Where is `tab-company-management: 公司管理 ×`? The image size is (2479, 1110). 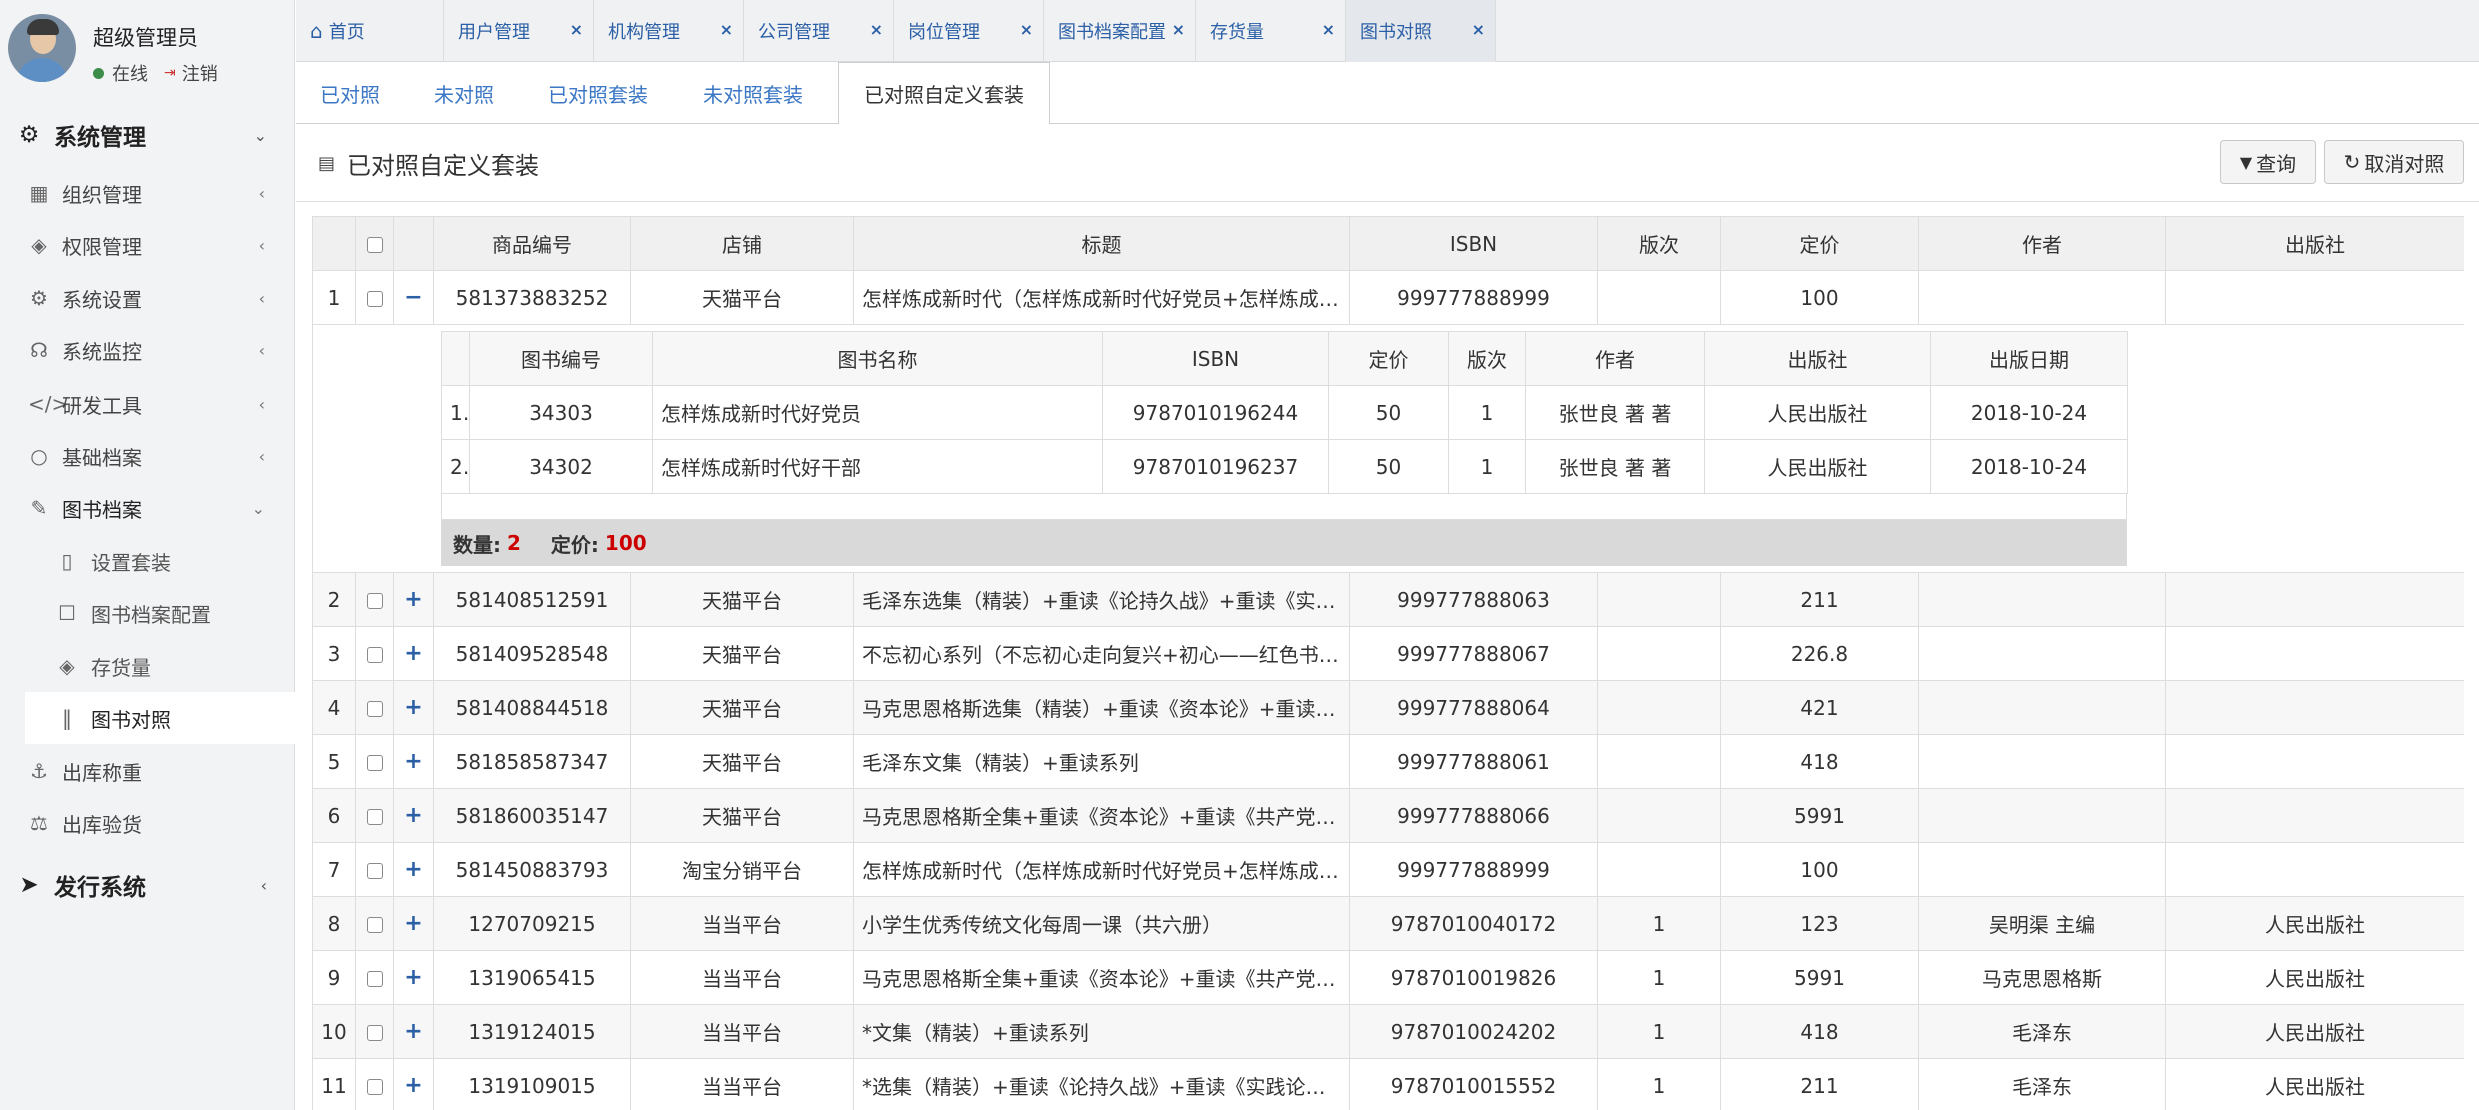 tab-company-management: 公司管理 × is located at coordinates (819, 31).